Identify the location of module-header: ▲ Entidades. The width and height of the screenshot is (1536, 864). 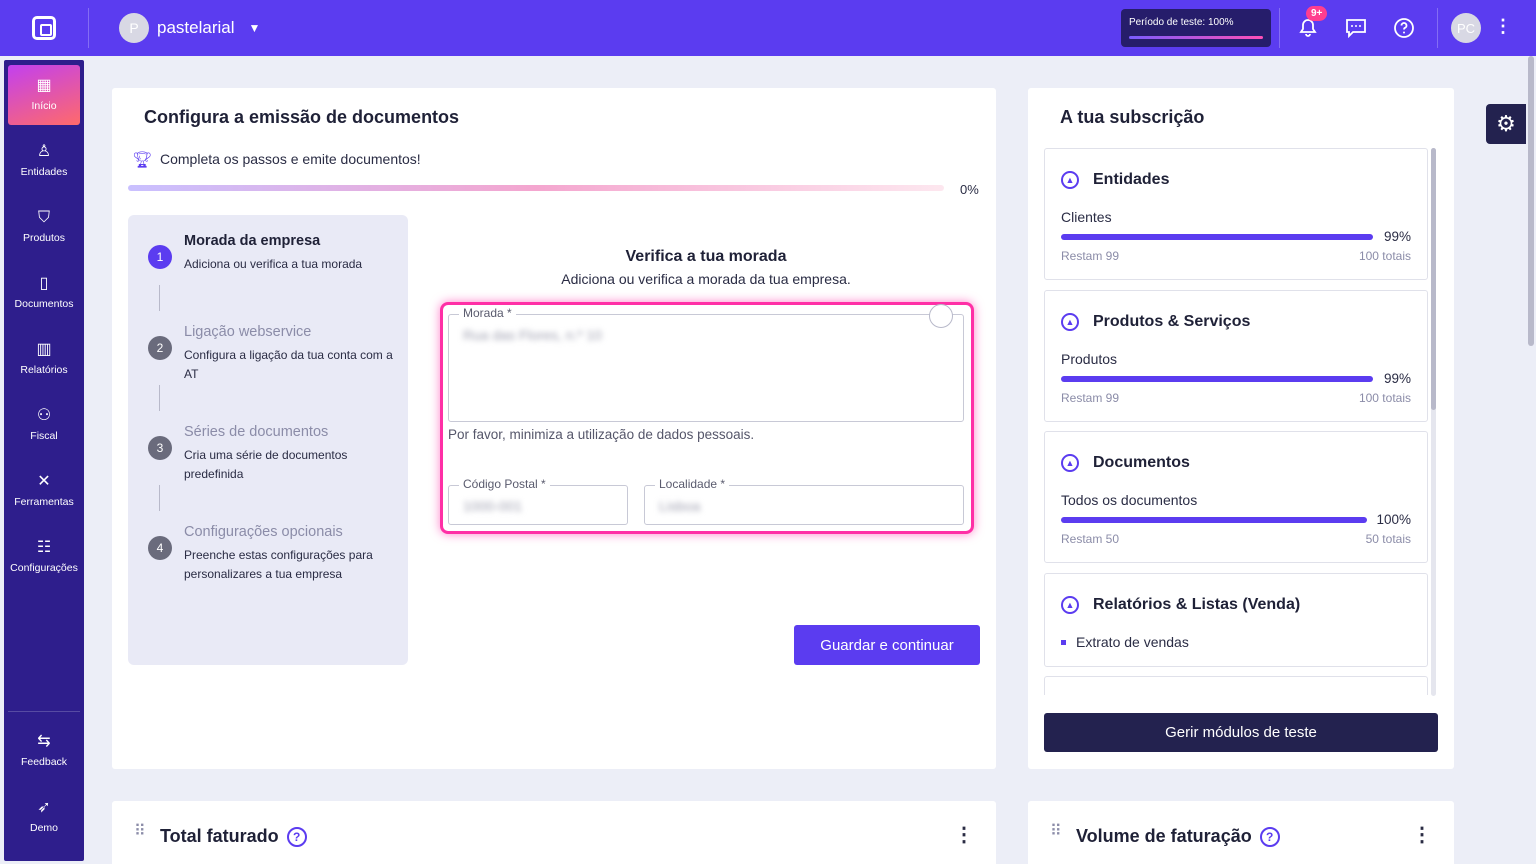
(1115, 180).